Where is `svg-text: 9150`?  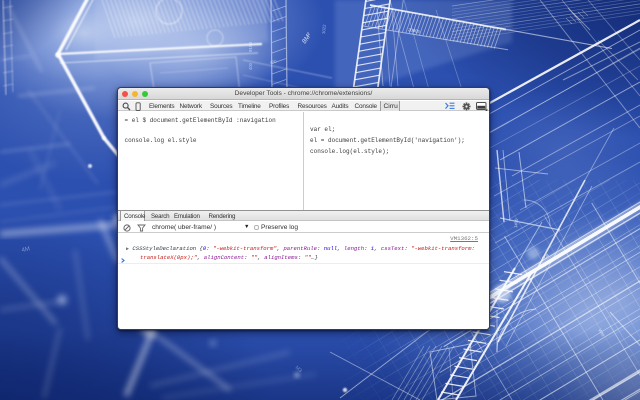
svg-text: 9150 is located at coordinates (250, 46).